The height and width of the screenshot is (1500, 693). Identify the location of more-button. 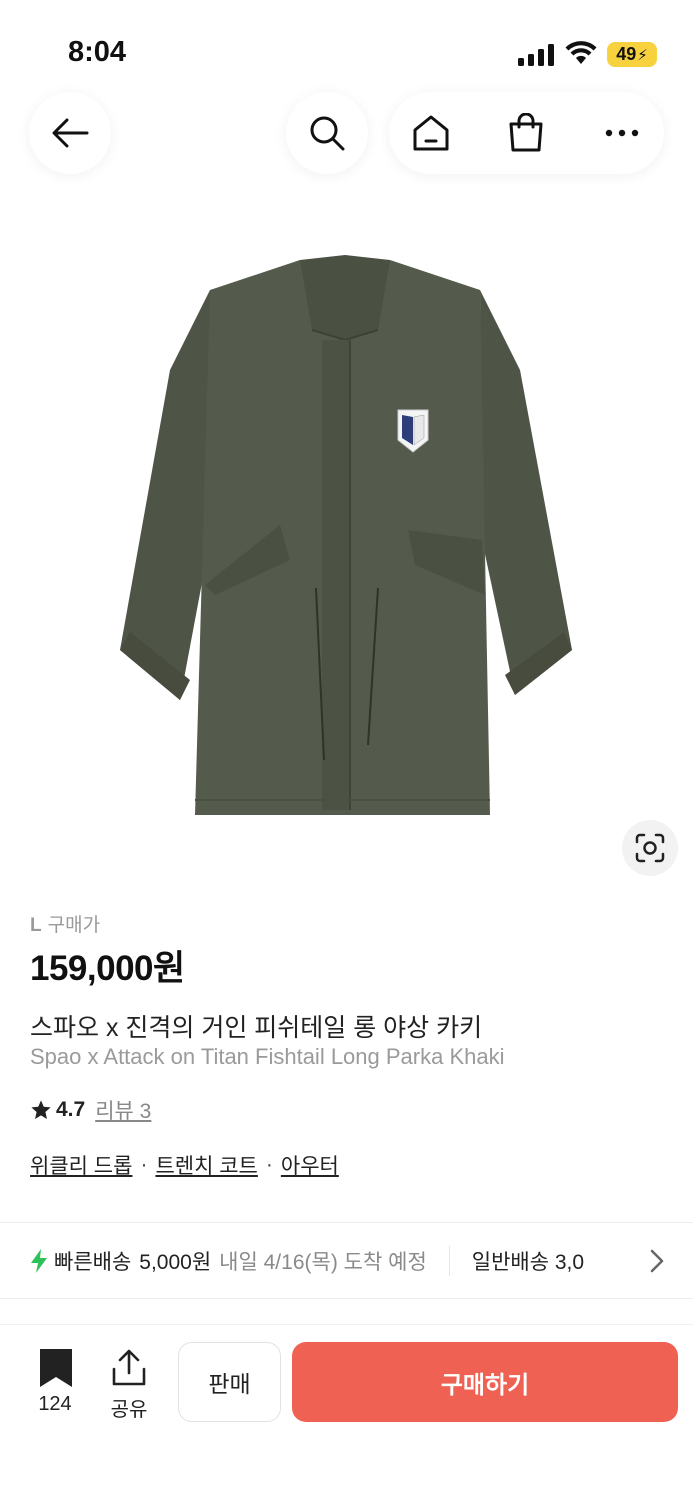
(622, 133).